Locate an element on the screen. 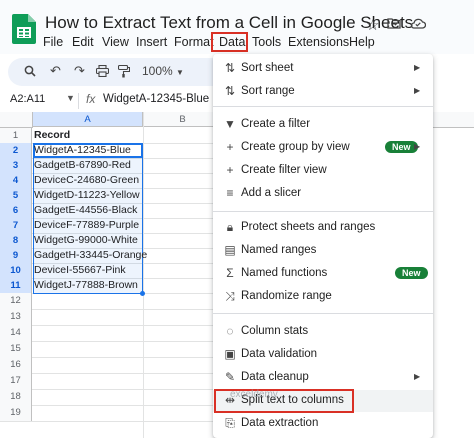  row-header: 4 is located at coordinates (16, 180).